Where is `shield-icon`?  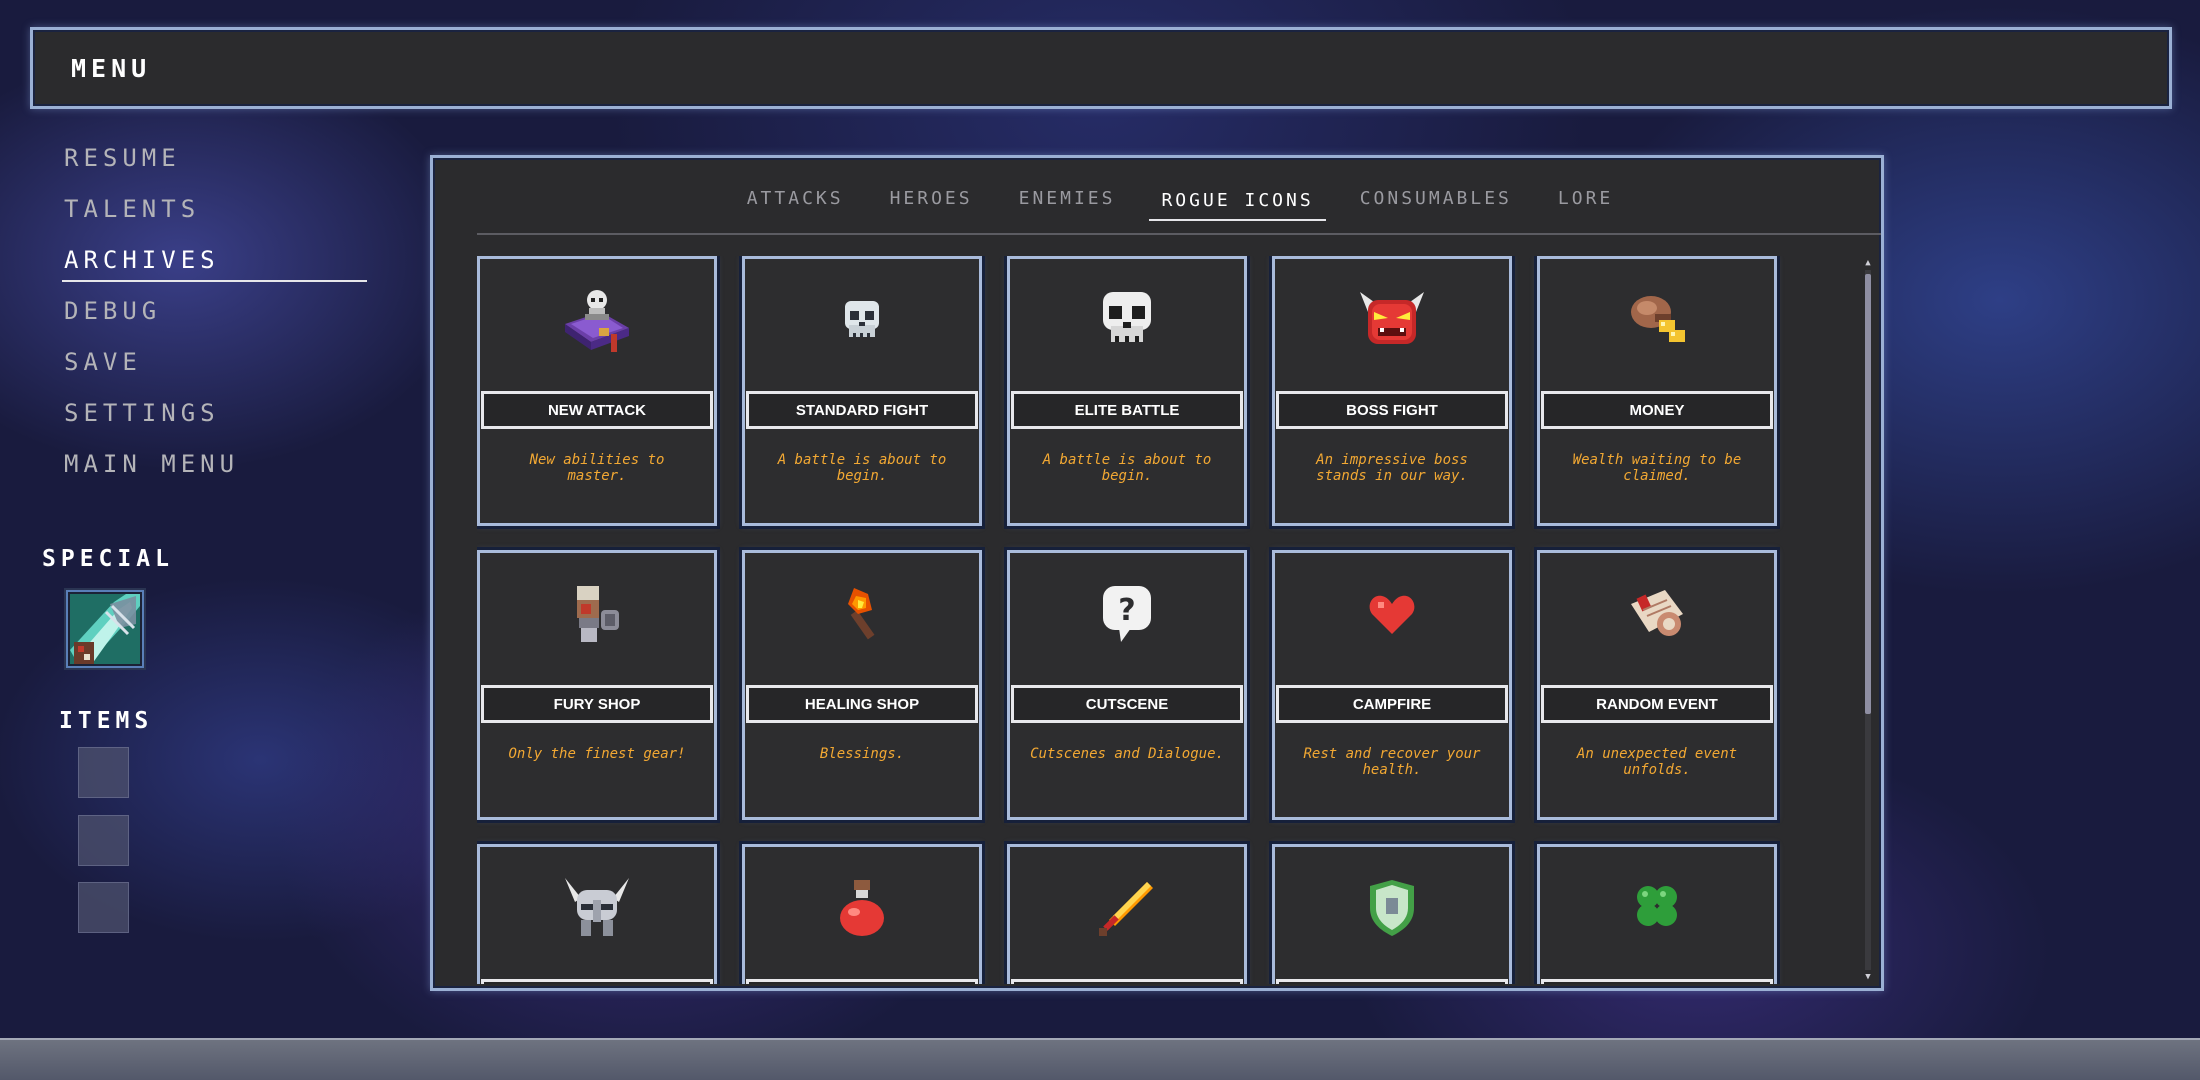 shield-icon is located at coordinates (1392, 908).